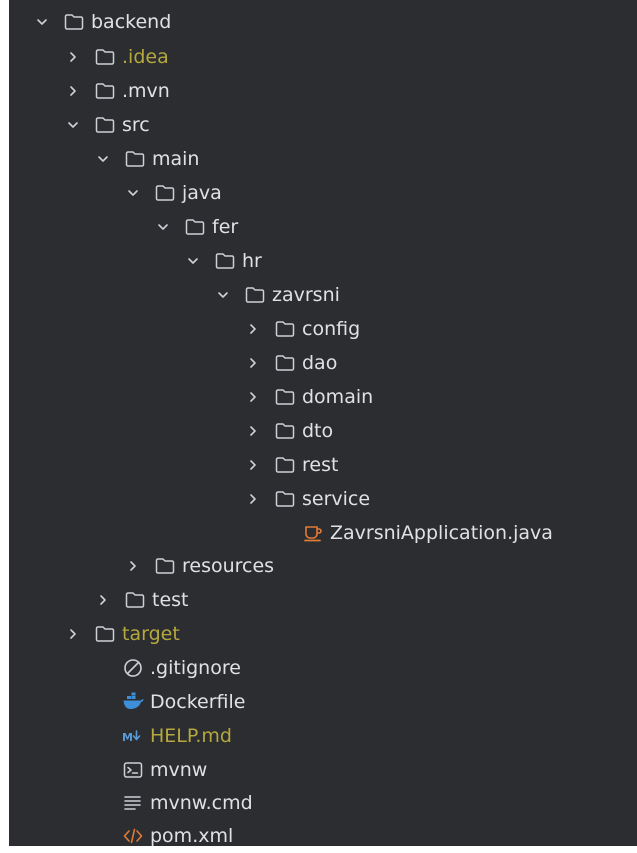  Describe the element at coordinates (179, 770) in the screenshot. I see `tree-node-label: mvnw` at that location.